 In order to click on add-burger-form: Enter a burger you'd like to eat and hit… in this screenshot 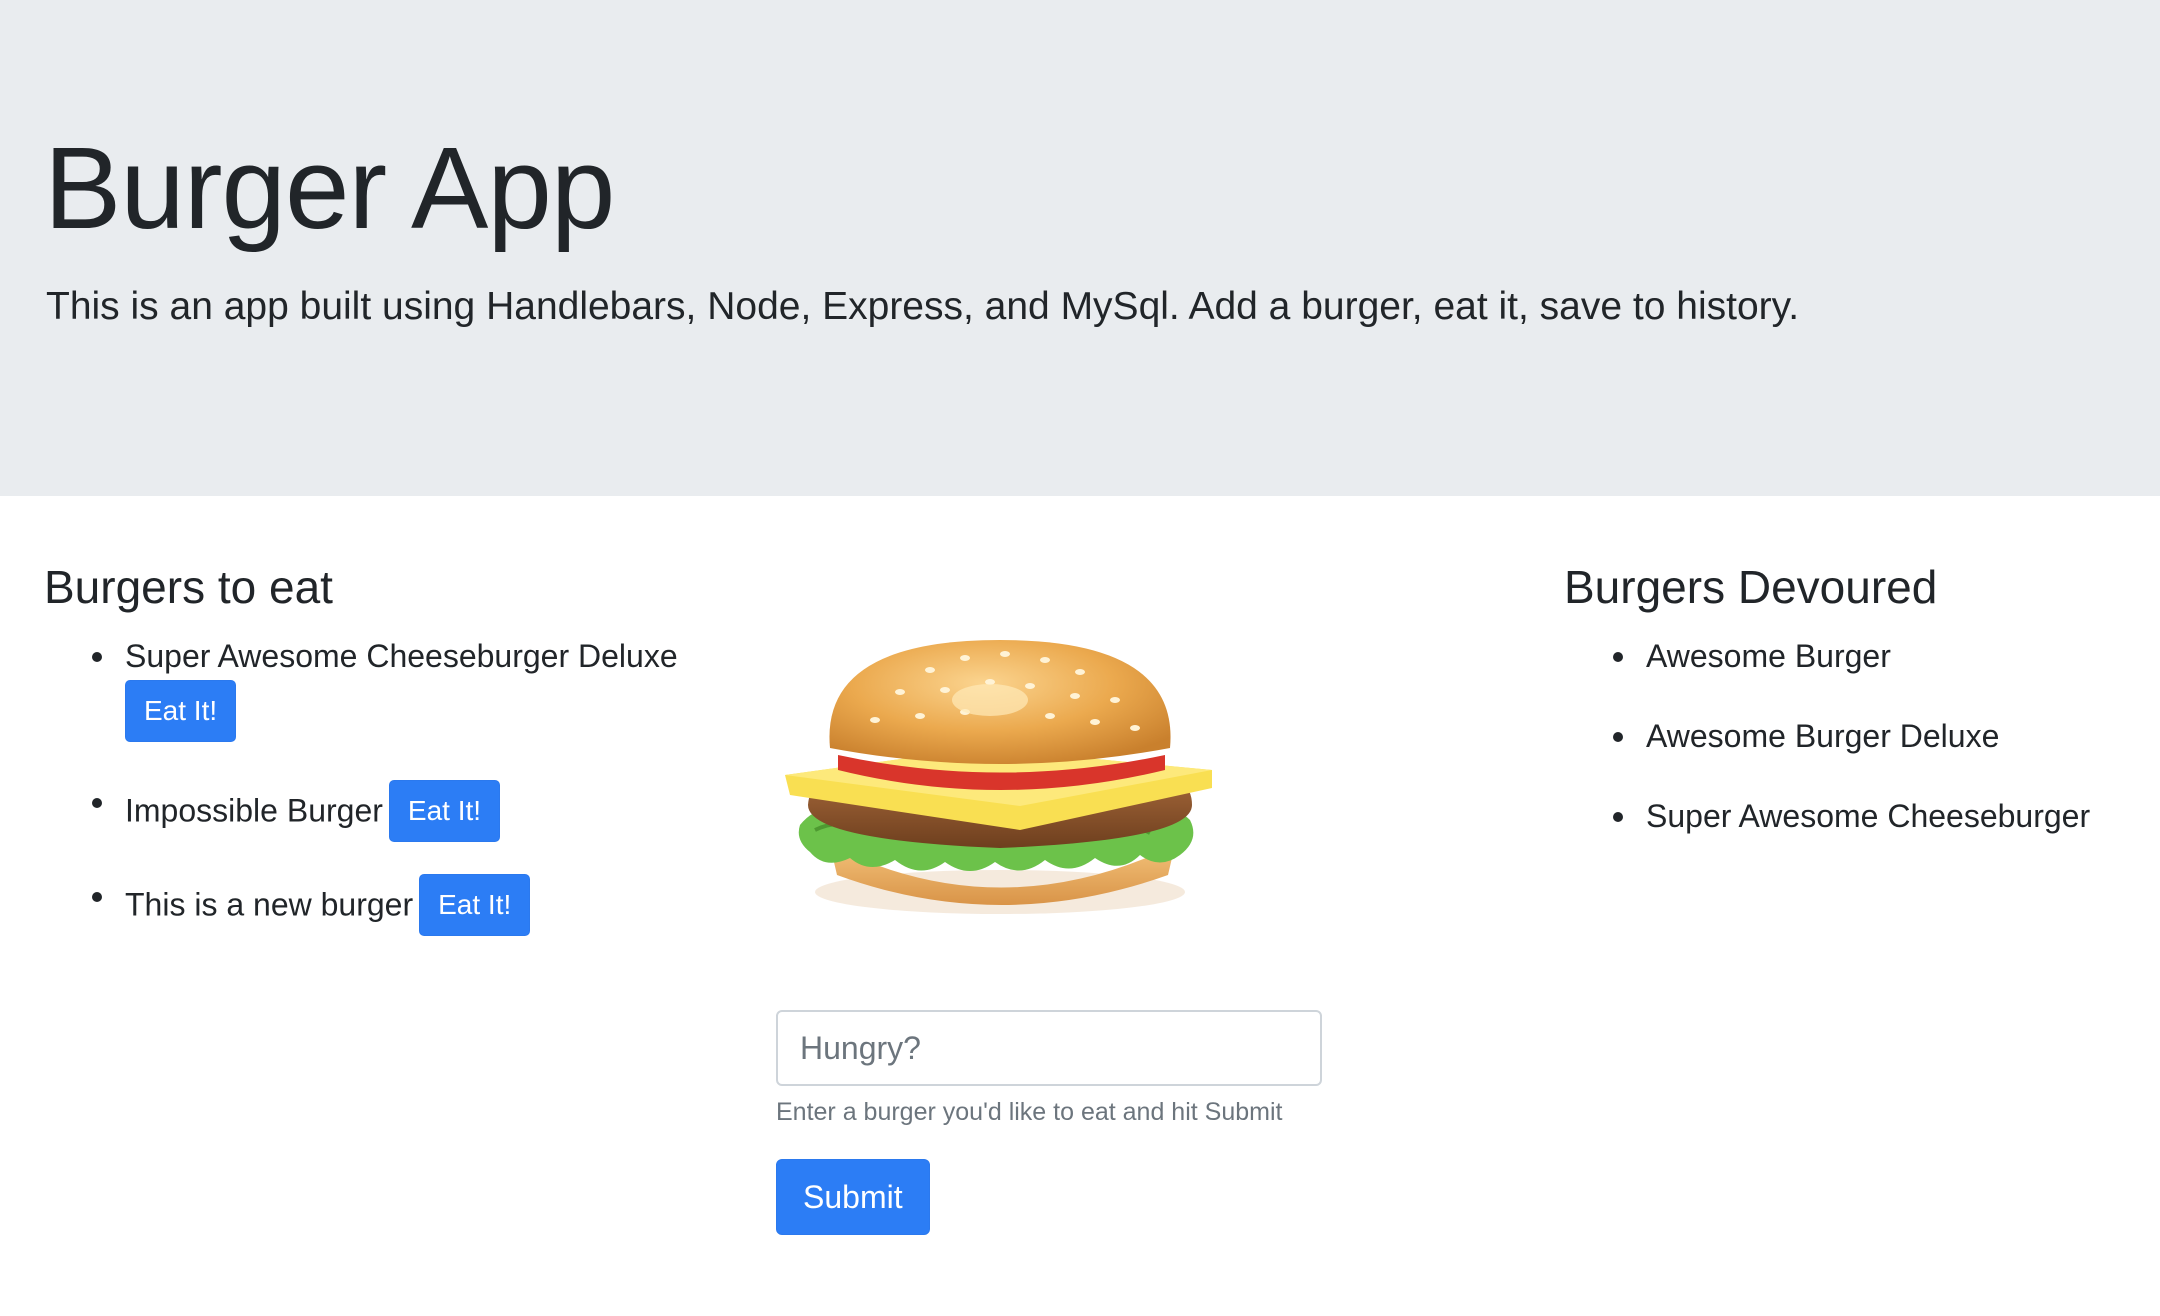, I will do `click(1049, 1122)`.